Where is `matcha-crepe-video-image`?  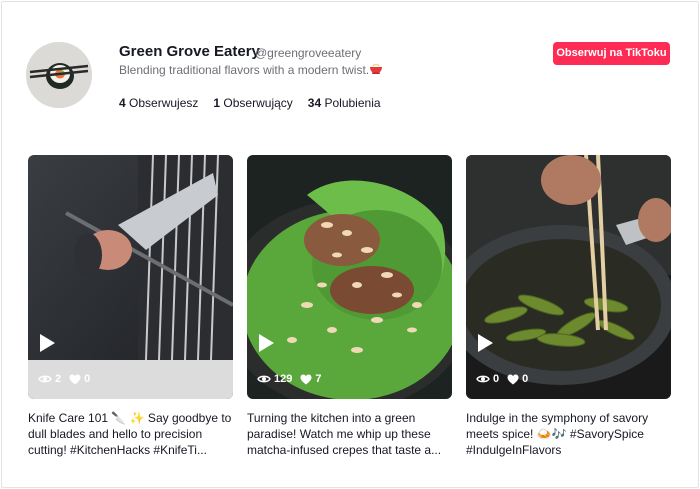 matcha-crepe-video-image is located at coordinates (349, 277).